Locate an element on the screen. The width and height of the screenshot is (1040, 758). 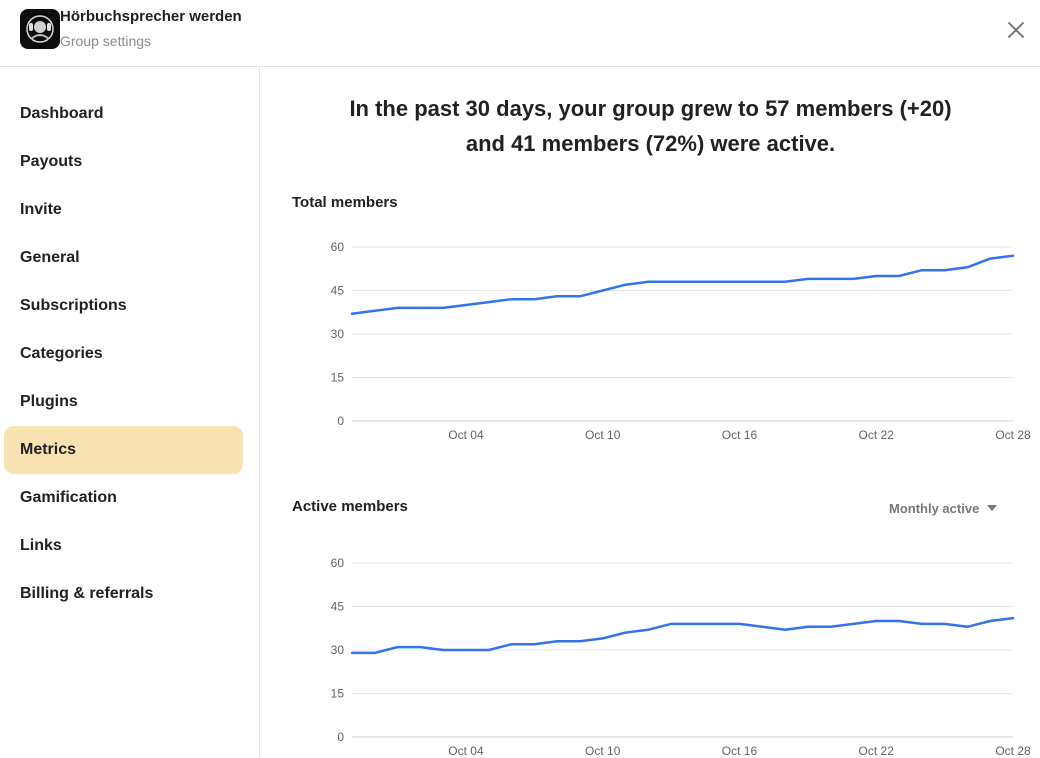
page-subtitle: Group settings is located at coordinates (106, 41).